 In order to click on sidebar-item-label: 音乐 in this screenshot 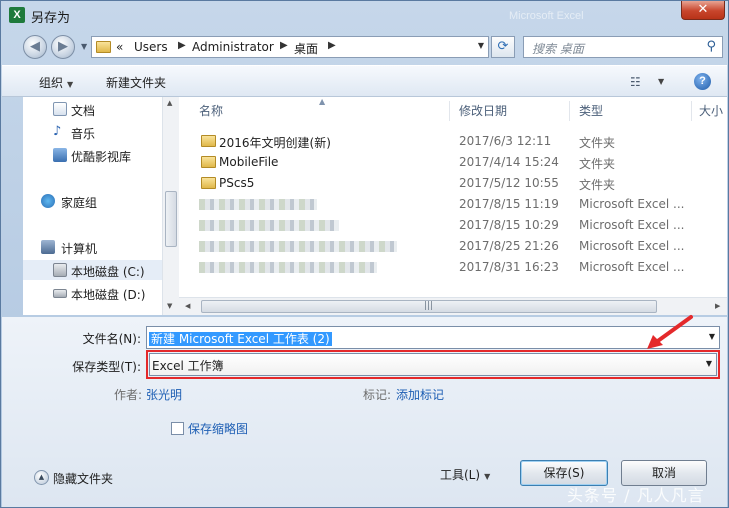, I will do `click(83, 134)`.